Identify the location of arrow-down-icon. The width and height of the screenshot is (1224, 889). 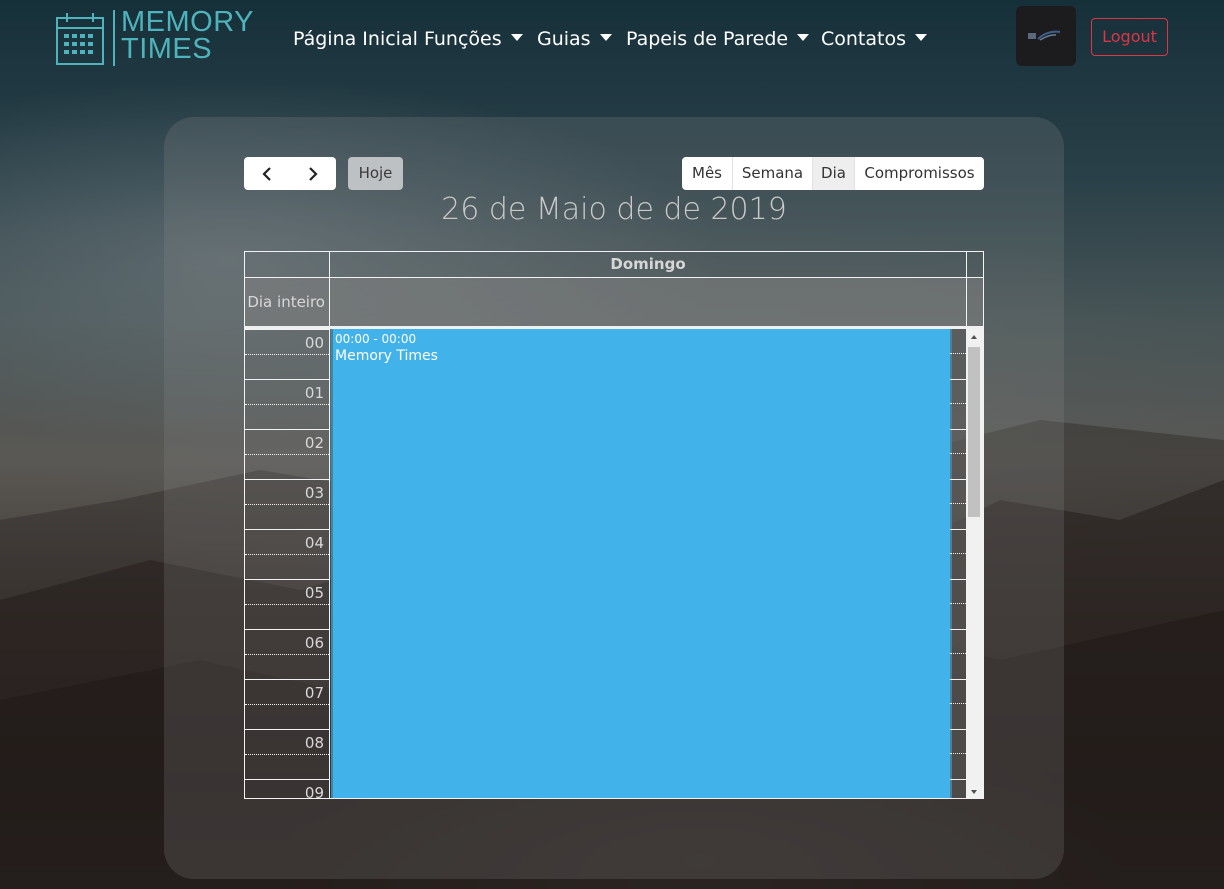
(974, 792).